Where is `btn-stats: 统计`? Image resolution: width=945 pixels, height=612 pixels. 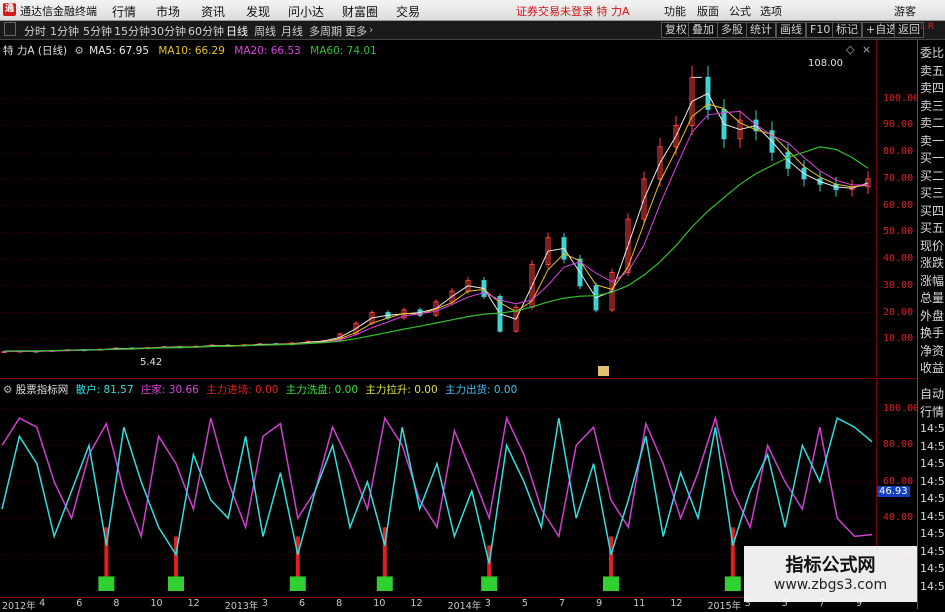 btn-stats: 统计 is located at coordinates (761, 30).